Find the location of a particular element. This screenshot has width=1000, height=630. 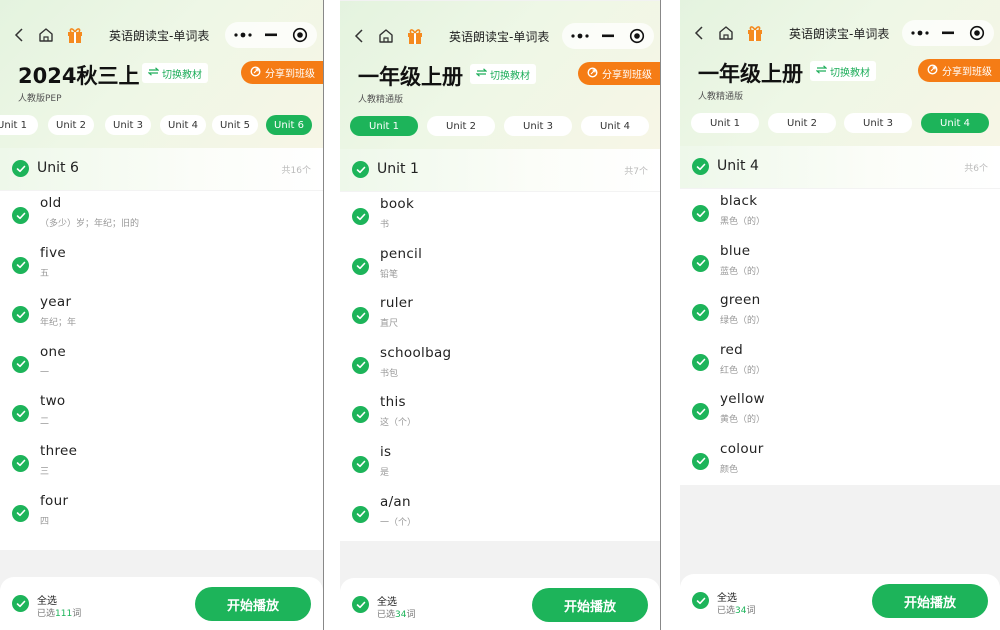

word-item: ruler 直尺 is located at coordinates (500, 316).